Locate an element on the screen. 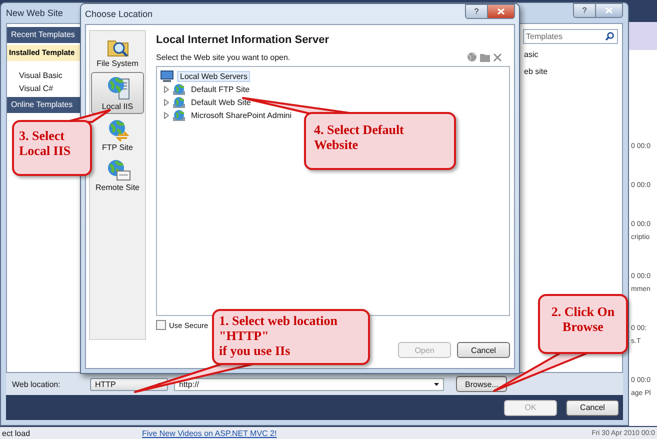 This screenshot has width=657, height=439. location-item: Remote Site is located at coordinates (117, 187).